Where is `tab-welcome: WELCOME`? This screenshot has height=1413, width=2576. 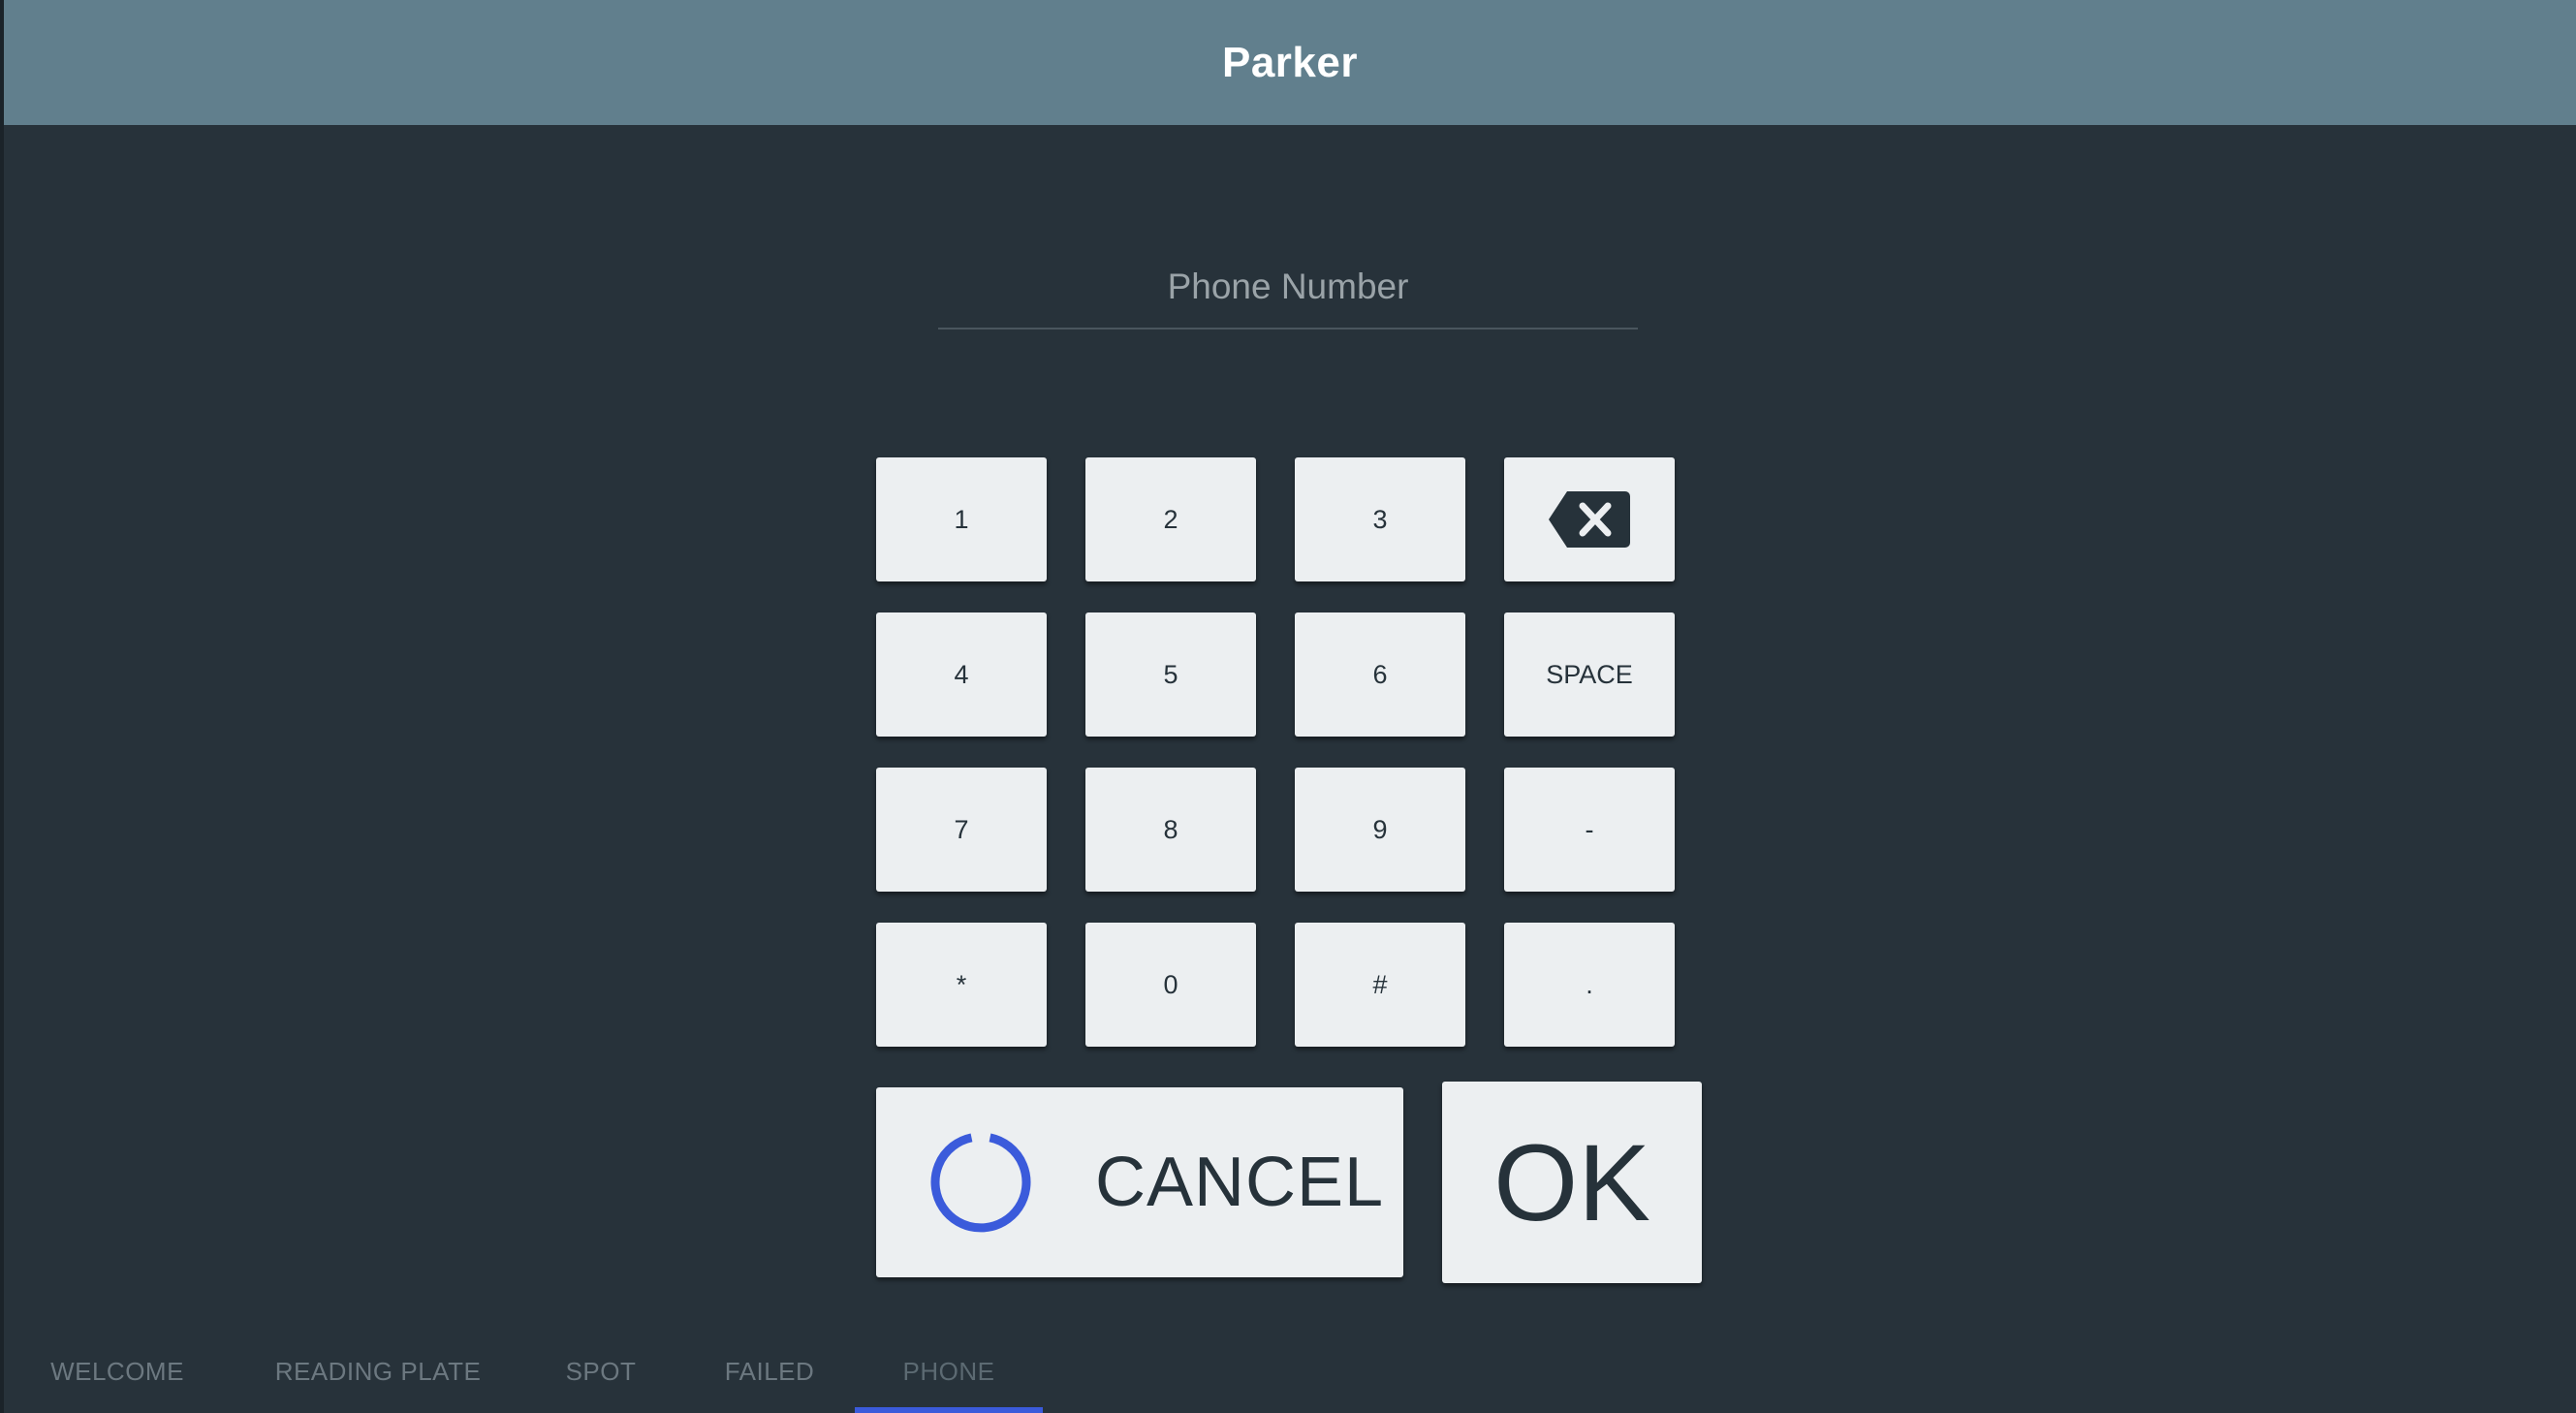
tab-welcome: WELCOME is located at coordinates (117, 1371).